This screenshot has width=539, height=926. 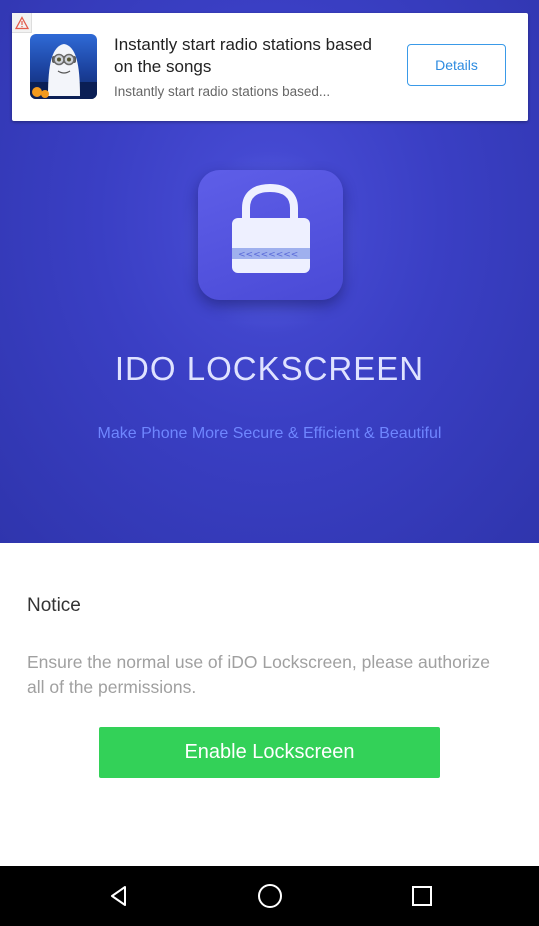 What do you see at coordinates (270, 235) in the screenshot?
I see `padlock-icon: <<<<<<<<` at bounding box center [270, 235].